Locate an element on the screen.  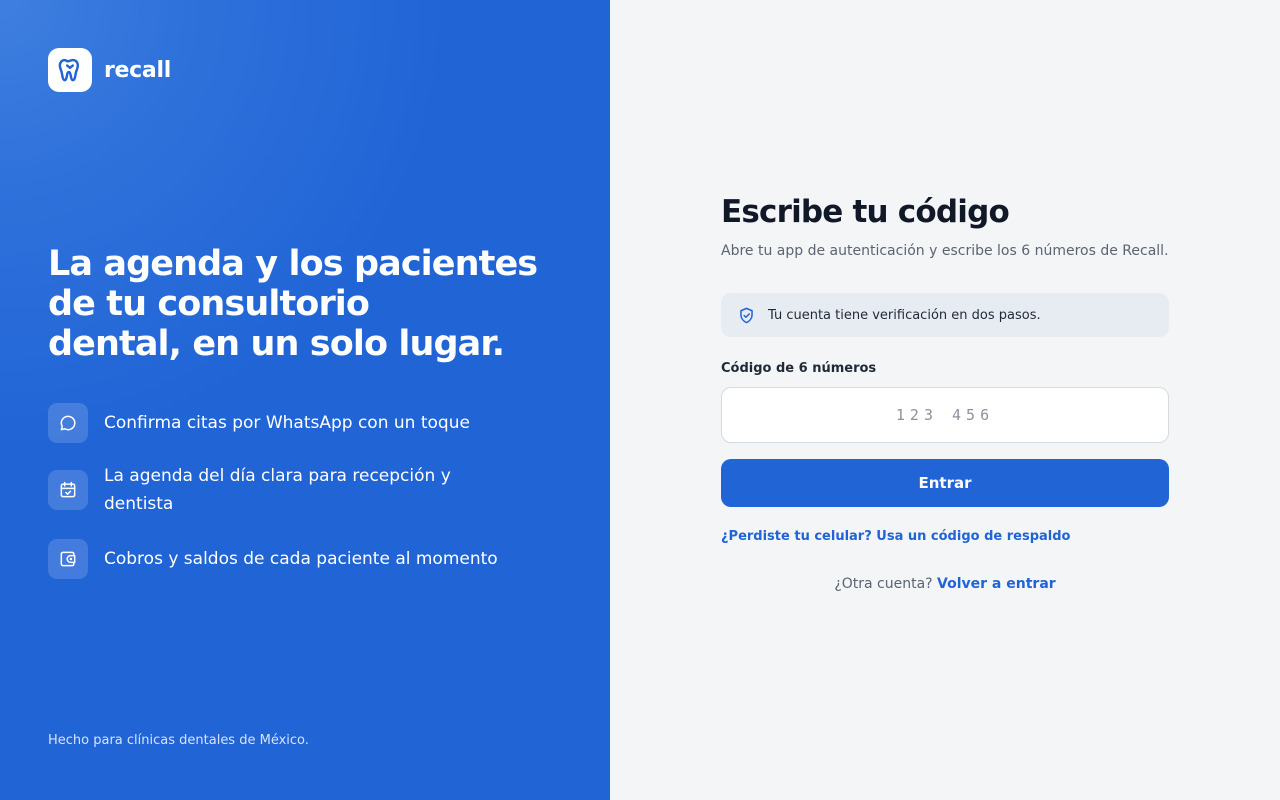
feature-item-whatsapp: Confirma citas por WhatsApp con un toque is located at coordinates (283, 423).